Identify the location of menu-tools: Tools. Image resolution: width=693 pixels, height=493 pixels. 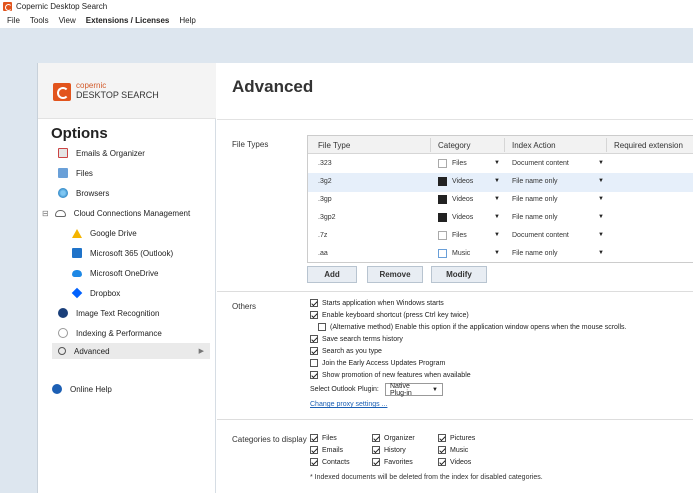
(39, 20).